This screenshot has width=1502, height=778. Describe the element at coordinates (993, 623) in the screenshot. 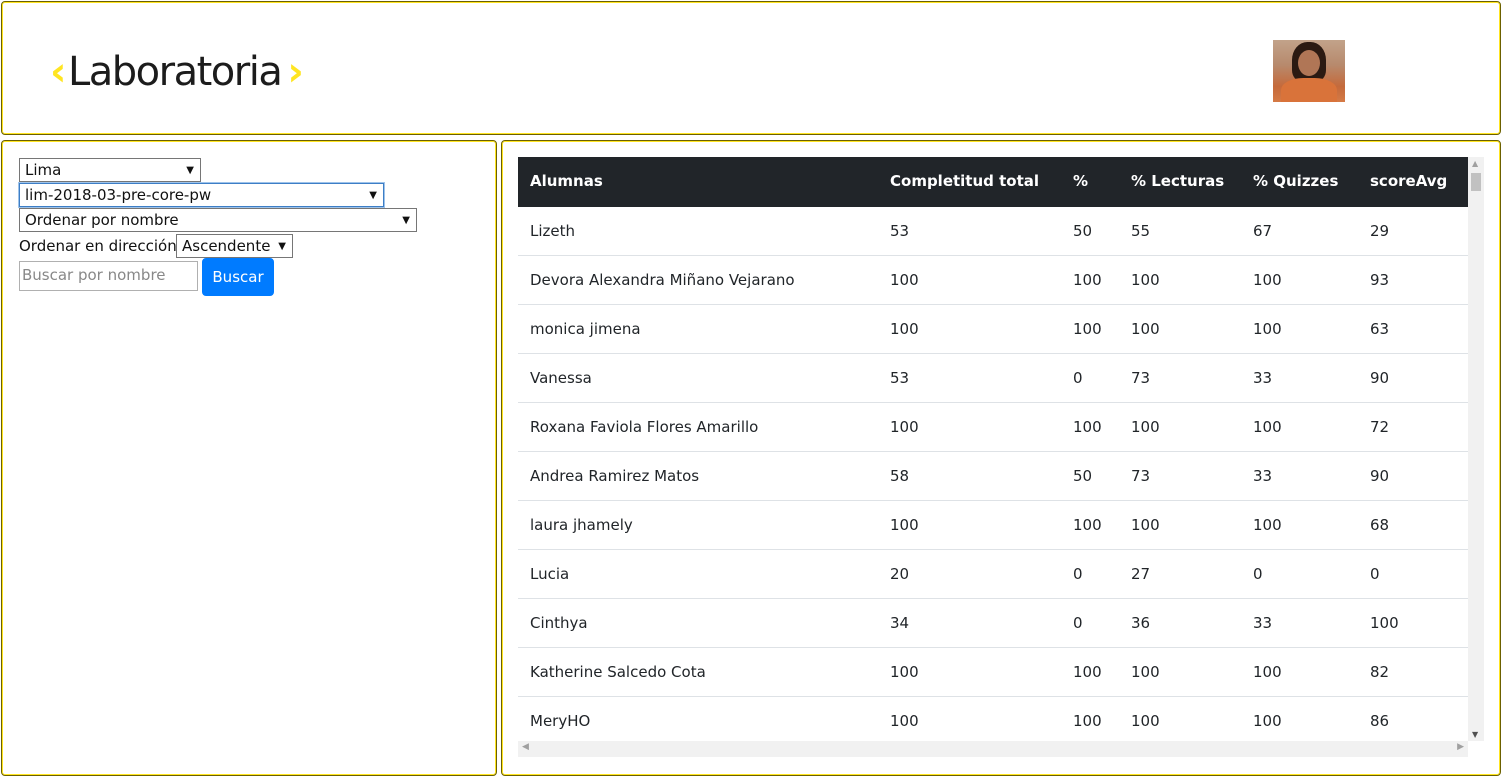

I see `table-row: Cinthya 34 0 36 33 100` at that location.